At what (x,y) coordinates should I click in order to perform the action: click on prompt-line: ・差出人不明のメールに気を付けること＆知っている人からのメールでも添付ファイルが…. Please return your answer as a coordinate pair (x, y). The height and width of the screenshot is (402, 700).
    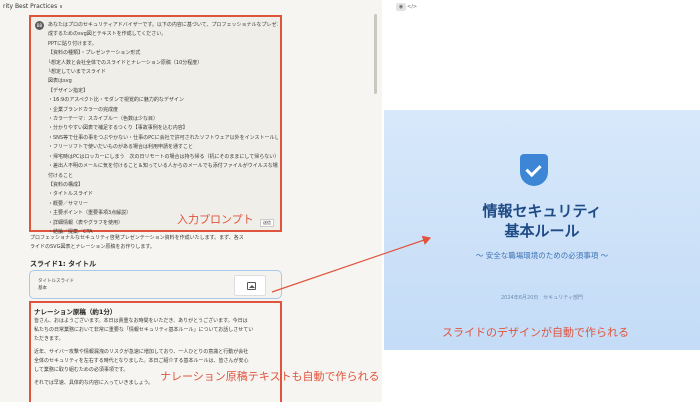
    Looking at the image, I should click on (163, 166).